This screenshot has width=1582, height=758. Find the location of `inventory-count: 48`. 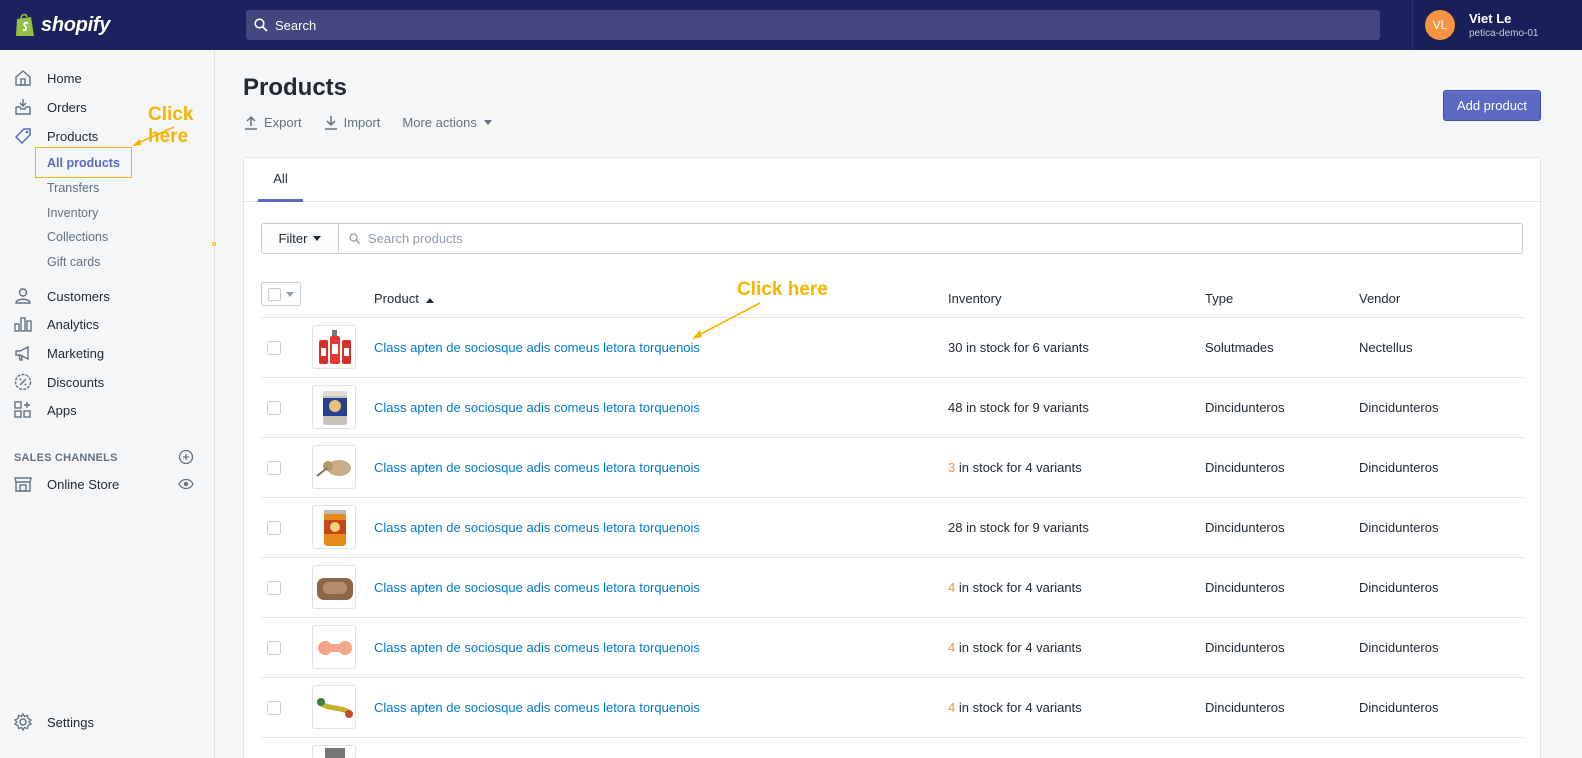

inventory-count: 48 is located at coordinates (955, 407).